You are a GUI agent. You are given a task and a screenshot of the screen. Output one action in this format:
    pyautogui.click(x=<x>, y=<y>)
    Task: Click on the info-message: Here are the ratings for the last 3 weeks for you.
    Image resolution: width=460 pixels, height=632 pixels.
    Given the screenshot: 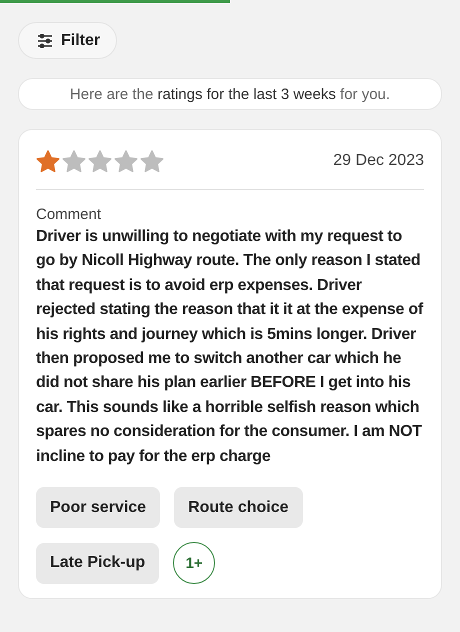 What is the action you would take?
    pyautogui.click(x=230, y=94)
    